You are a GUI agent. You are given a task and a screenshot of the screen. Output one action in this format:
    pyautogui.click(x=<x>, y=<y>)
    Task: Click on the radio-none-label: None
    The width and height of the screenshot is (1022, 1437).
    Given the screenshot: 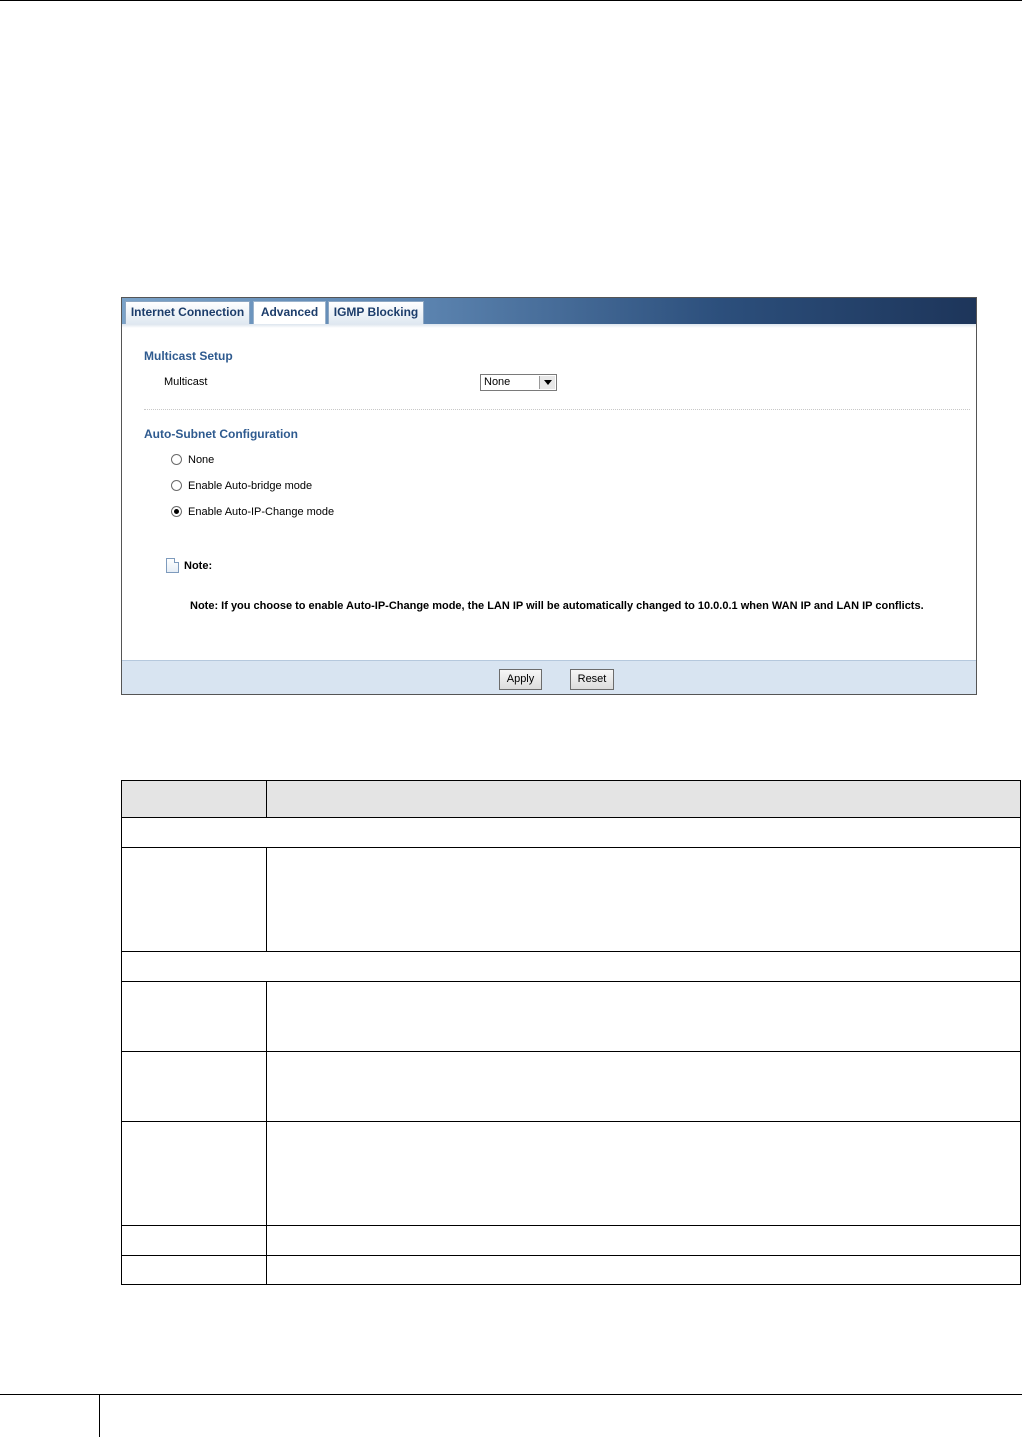 What is the action you would take?
    pyautogui.click(x=201, y=460)
    